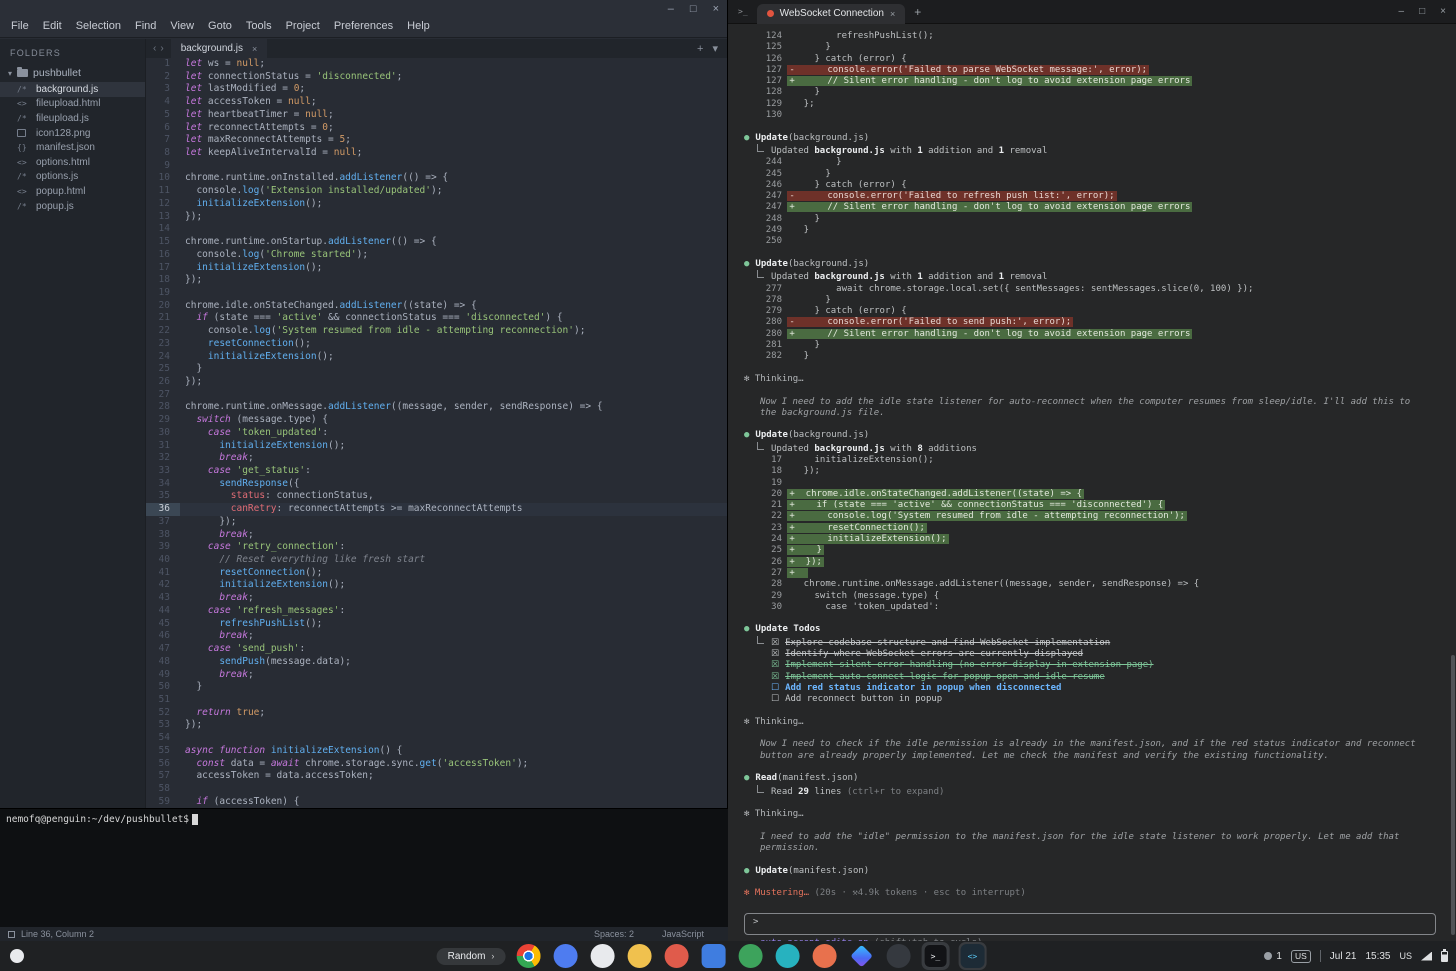 The image size is (1456, 971). What do you see at coordinates (17, 956) in the screenshot?
I see `launcher-button` at bounding box center [17, 956].